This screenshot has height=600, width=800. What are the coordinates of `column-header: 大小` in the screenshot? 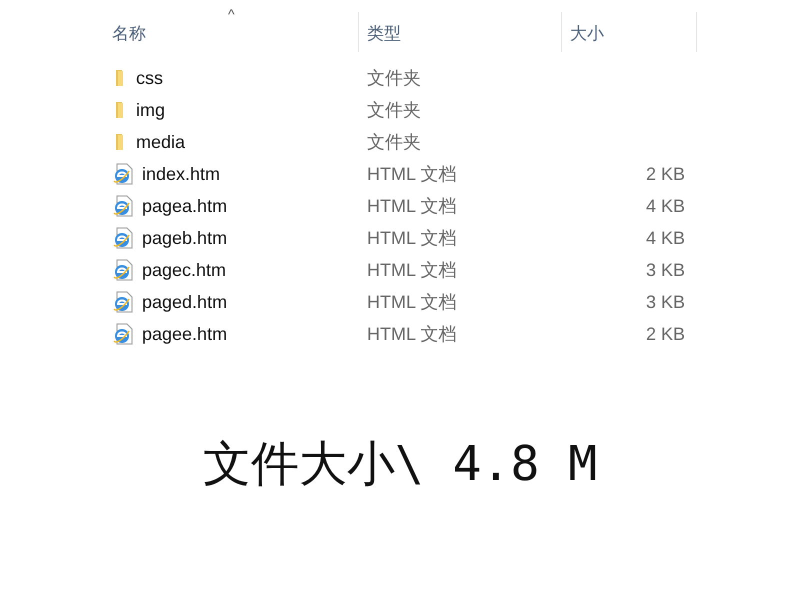 It's located at (629, 32).